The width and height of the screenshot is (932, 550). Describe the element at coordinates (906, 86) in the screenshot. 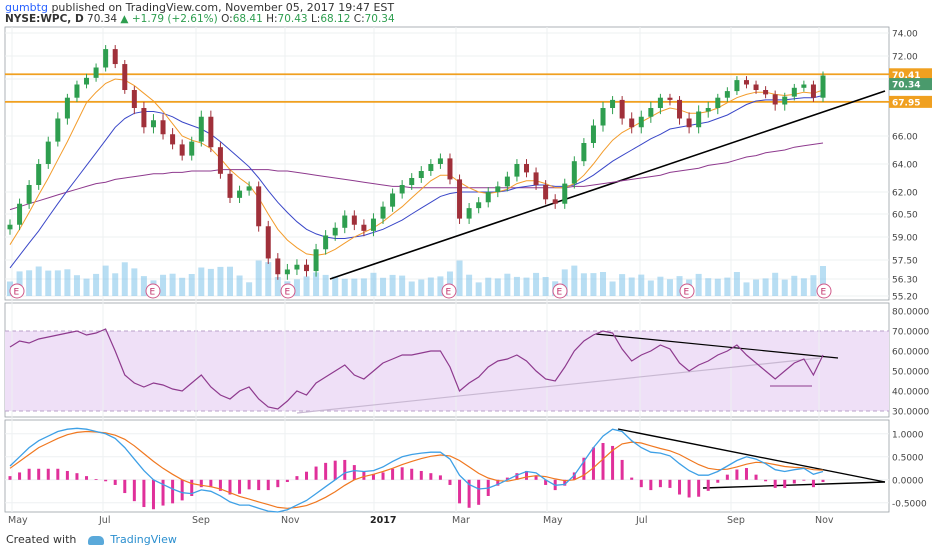

I see `last-price-label: 70.34` at that location.